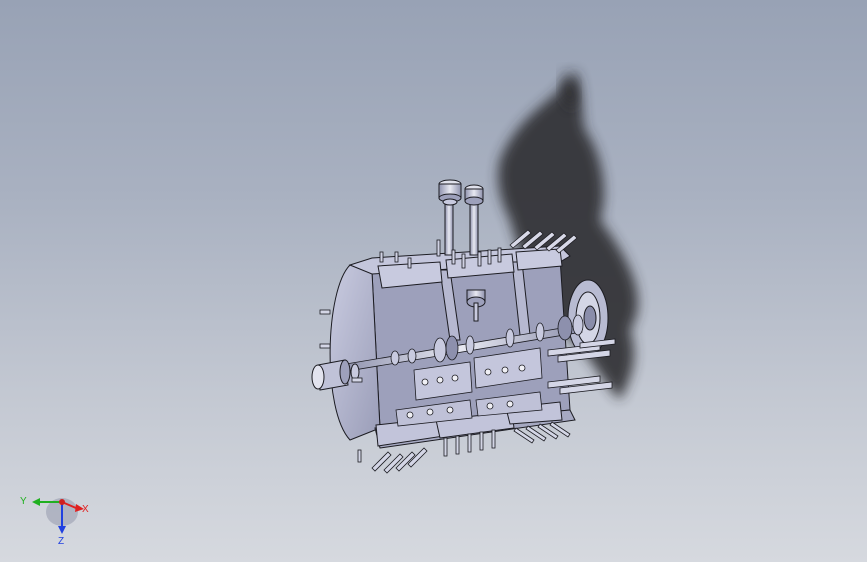  What do you see at coordinates (62, 530) in the screenshot?
I see `z-axis-arrow` at bounding box center [62, 530].